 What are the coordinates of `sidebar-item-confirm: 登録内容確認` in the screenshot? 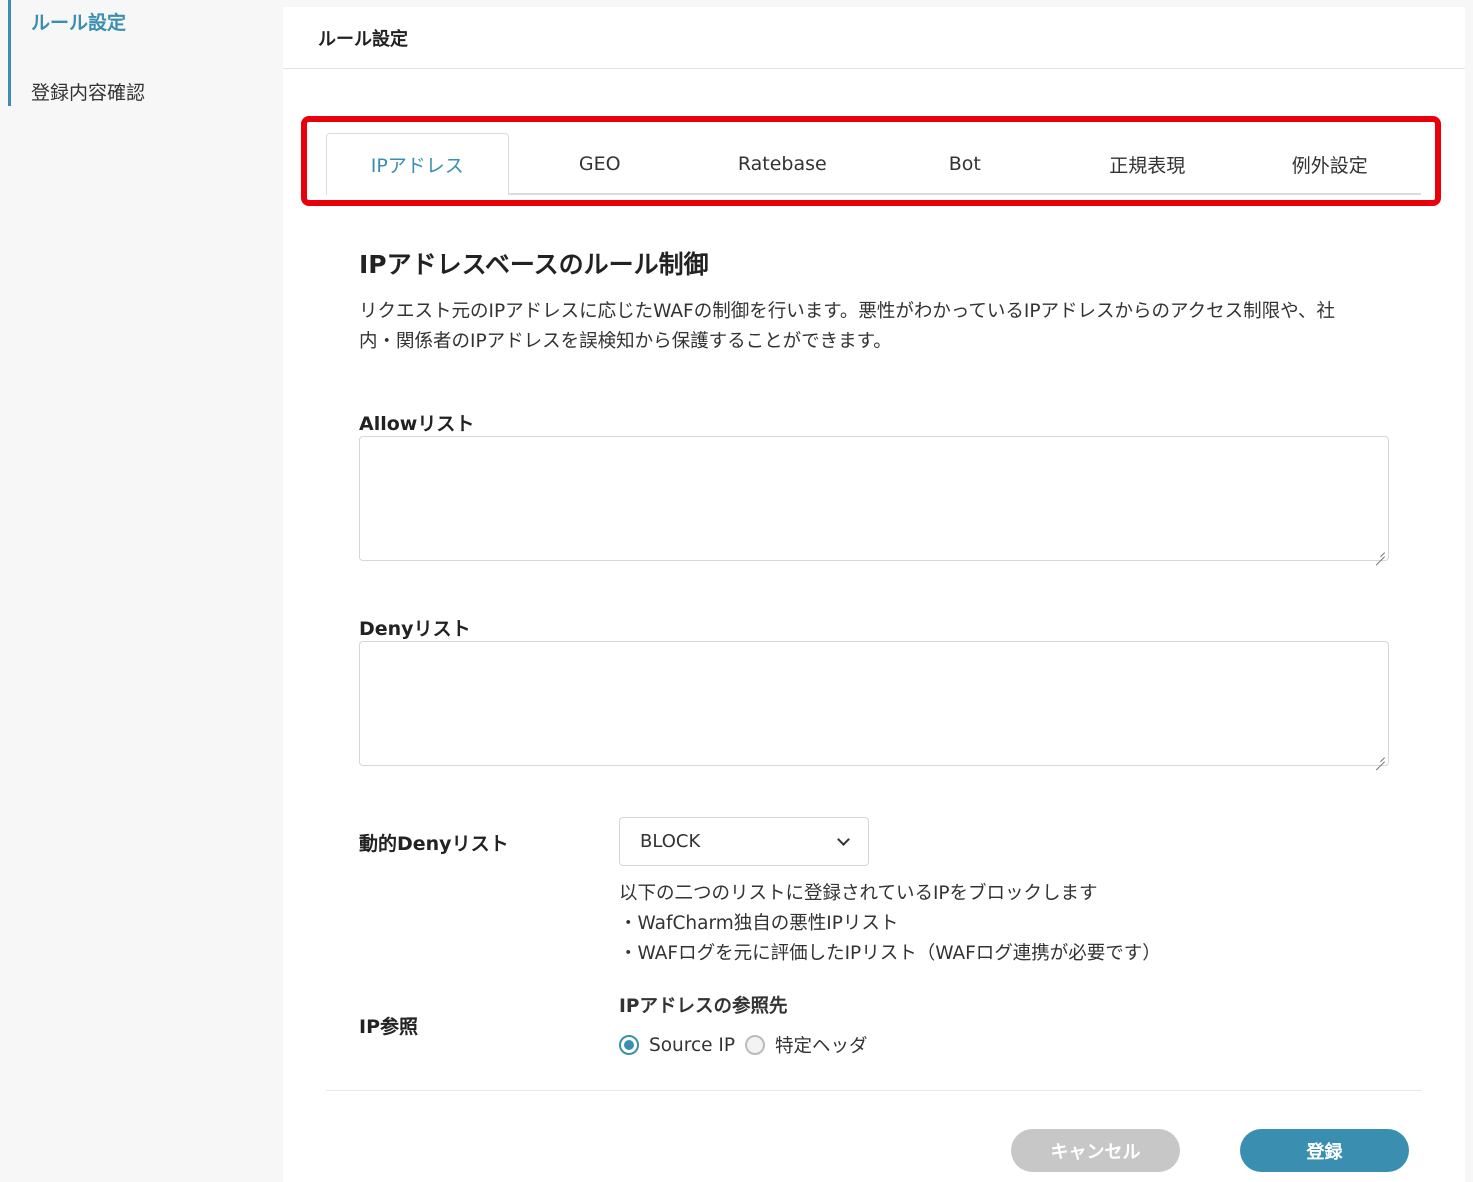 It's located at (88, 91).